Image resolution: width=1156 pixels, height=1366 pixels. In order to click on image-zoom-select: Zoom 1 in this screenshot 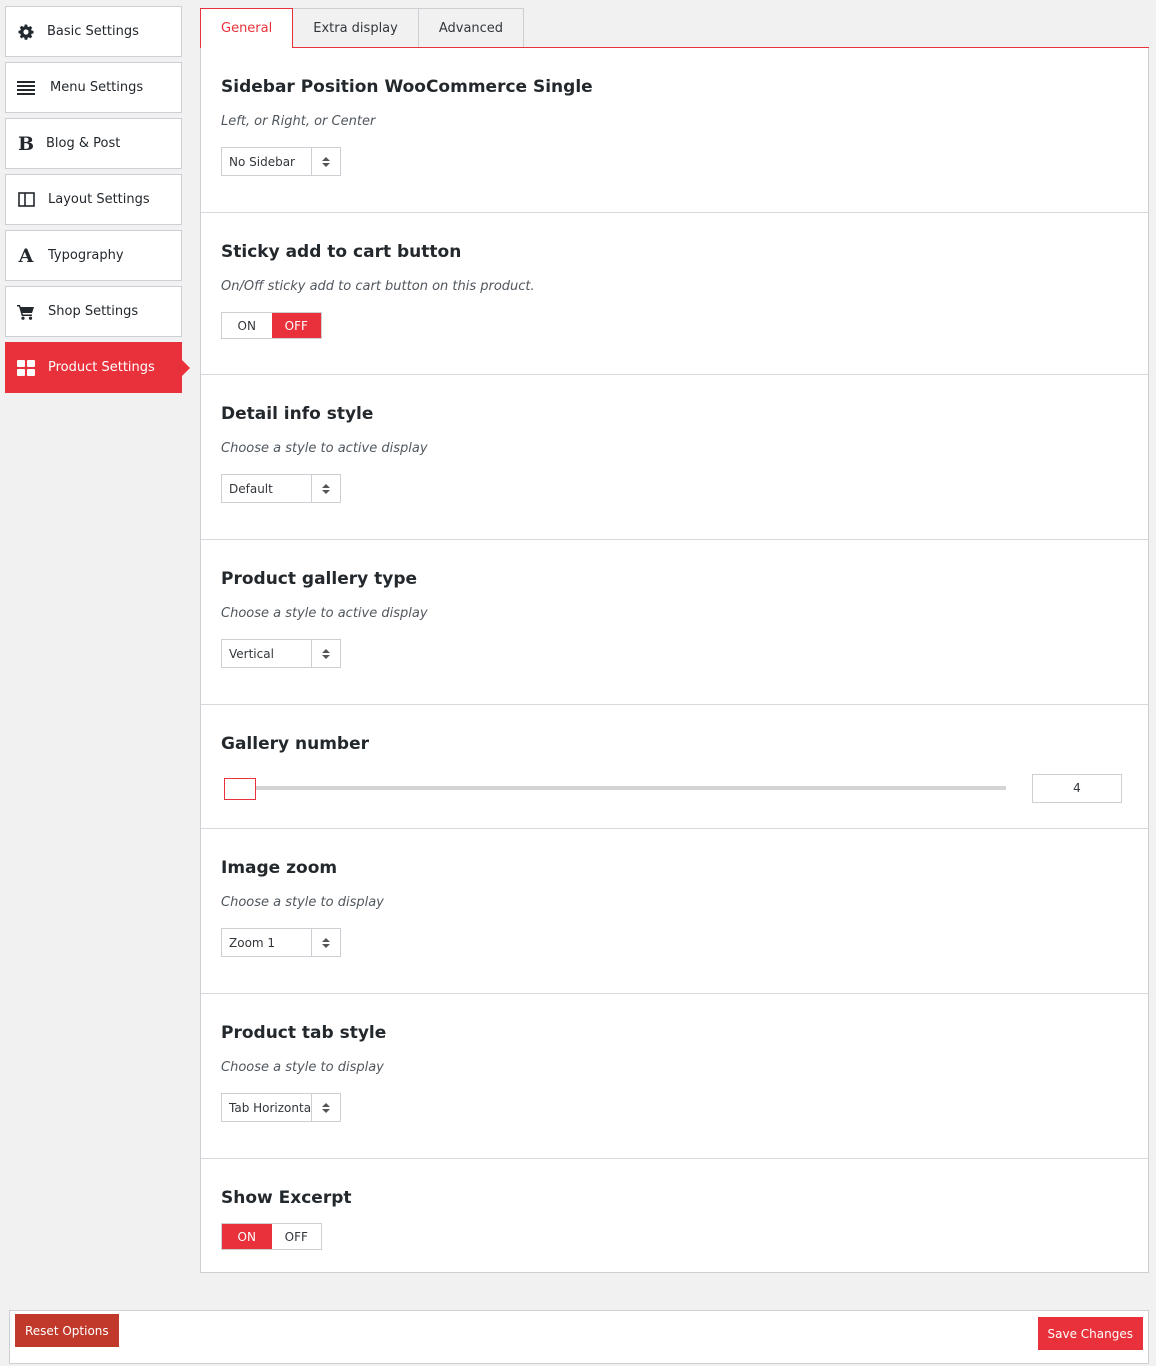, I will do `click(281, 942)`.